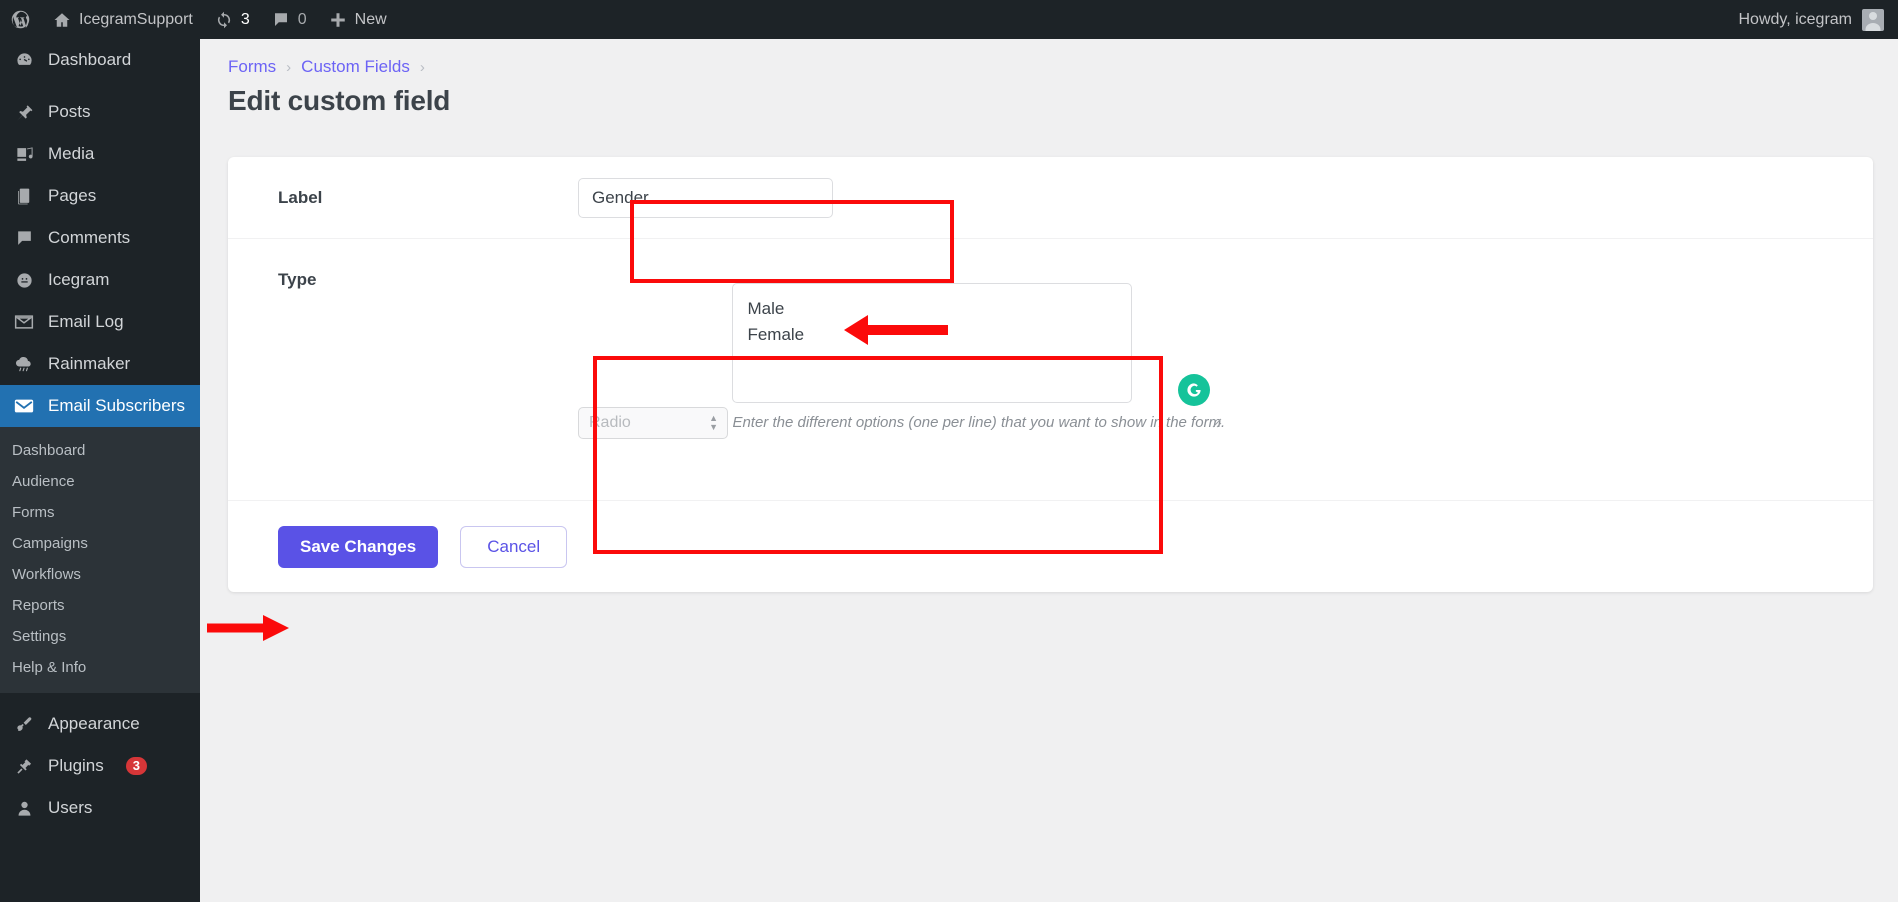 The height and width of the screenshot is (902, 1898). What do you see at coordinates (94, 723) in the screenshot?
I see `sidebar-item-label: Appearance` at bounding box center [94, 723].